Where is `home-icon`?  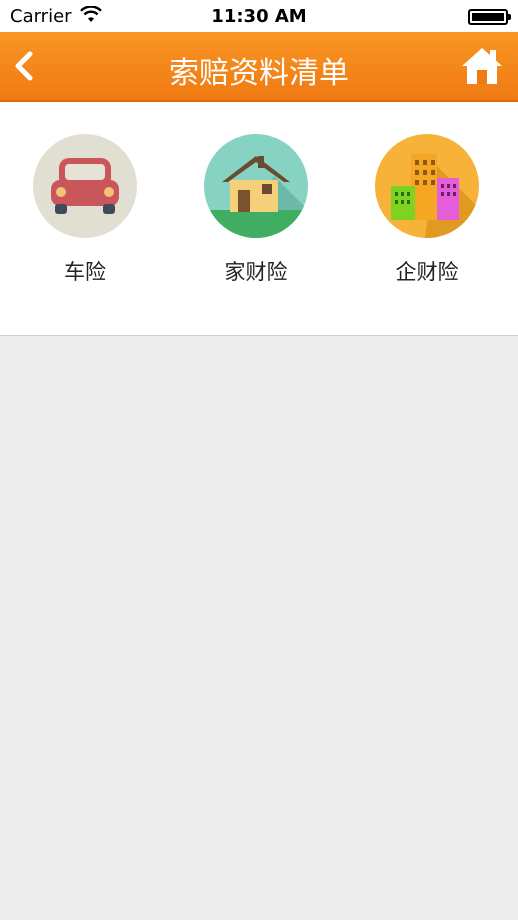 home-icon is located at coordinates (482, 66).